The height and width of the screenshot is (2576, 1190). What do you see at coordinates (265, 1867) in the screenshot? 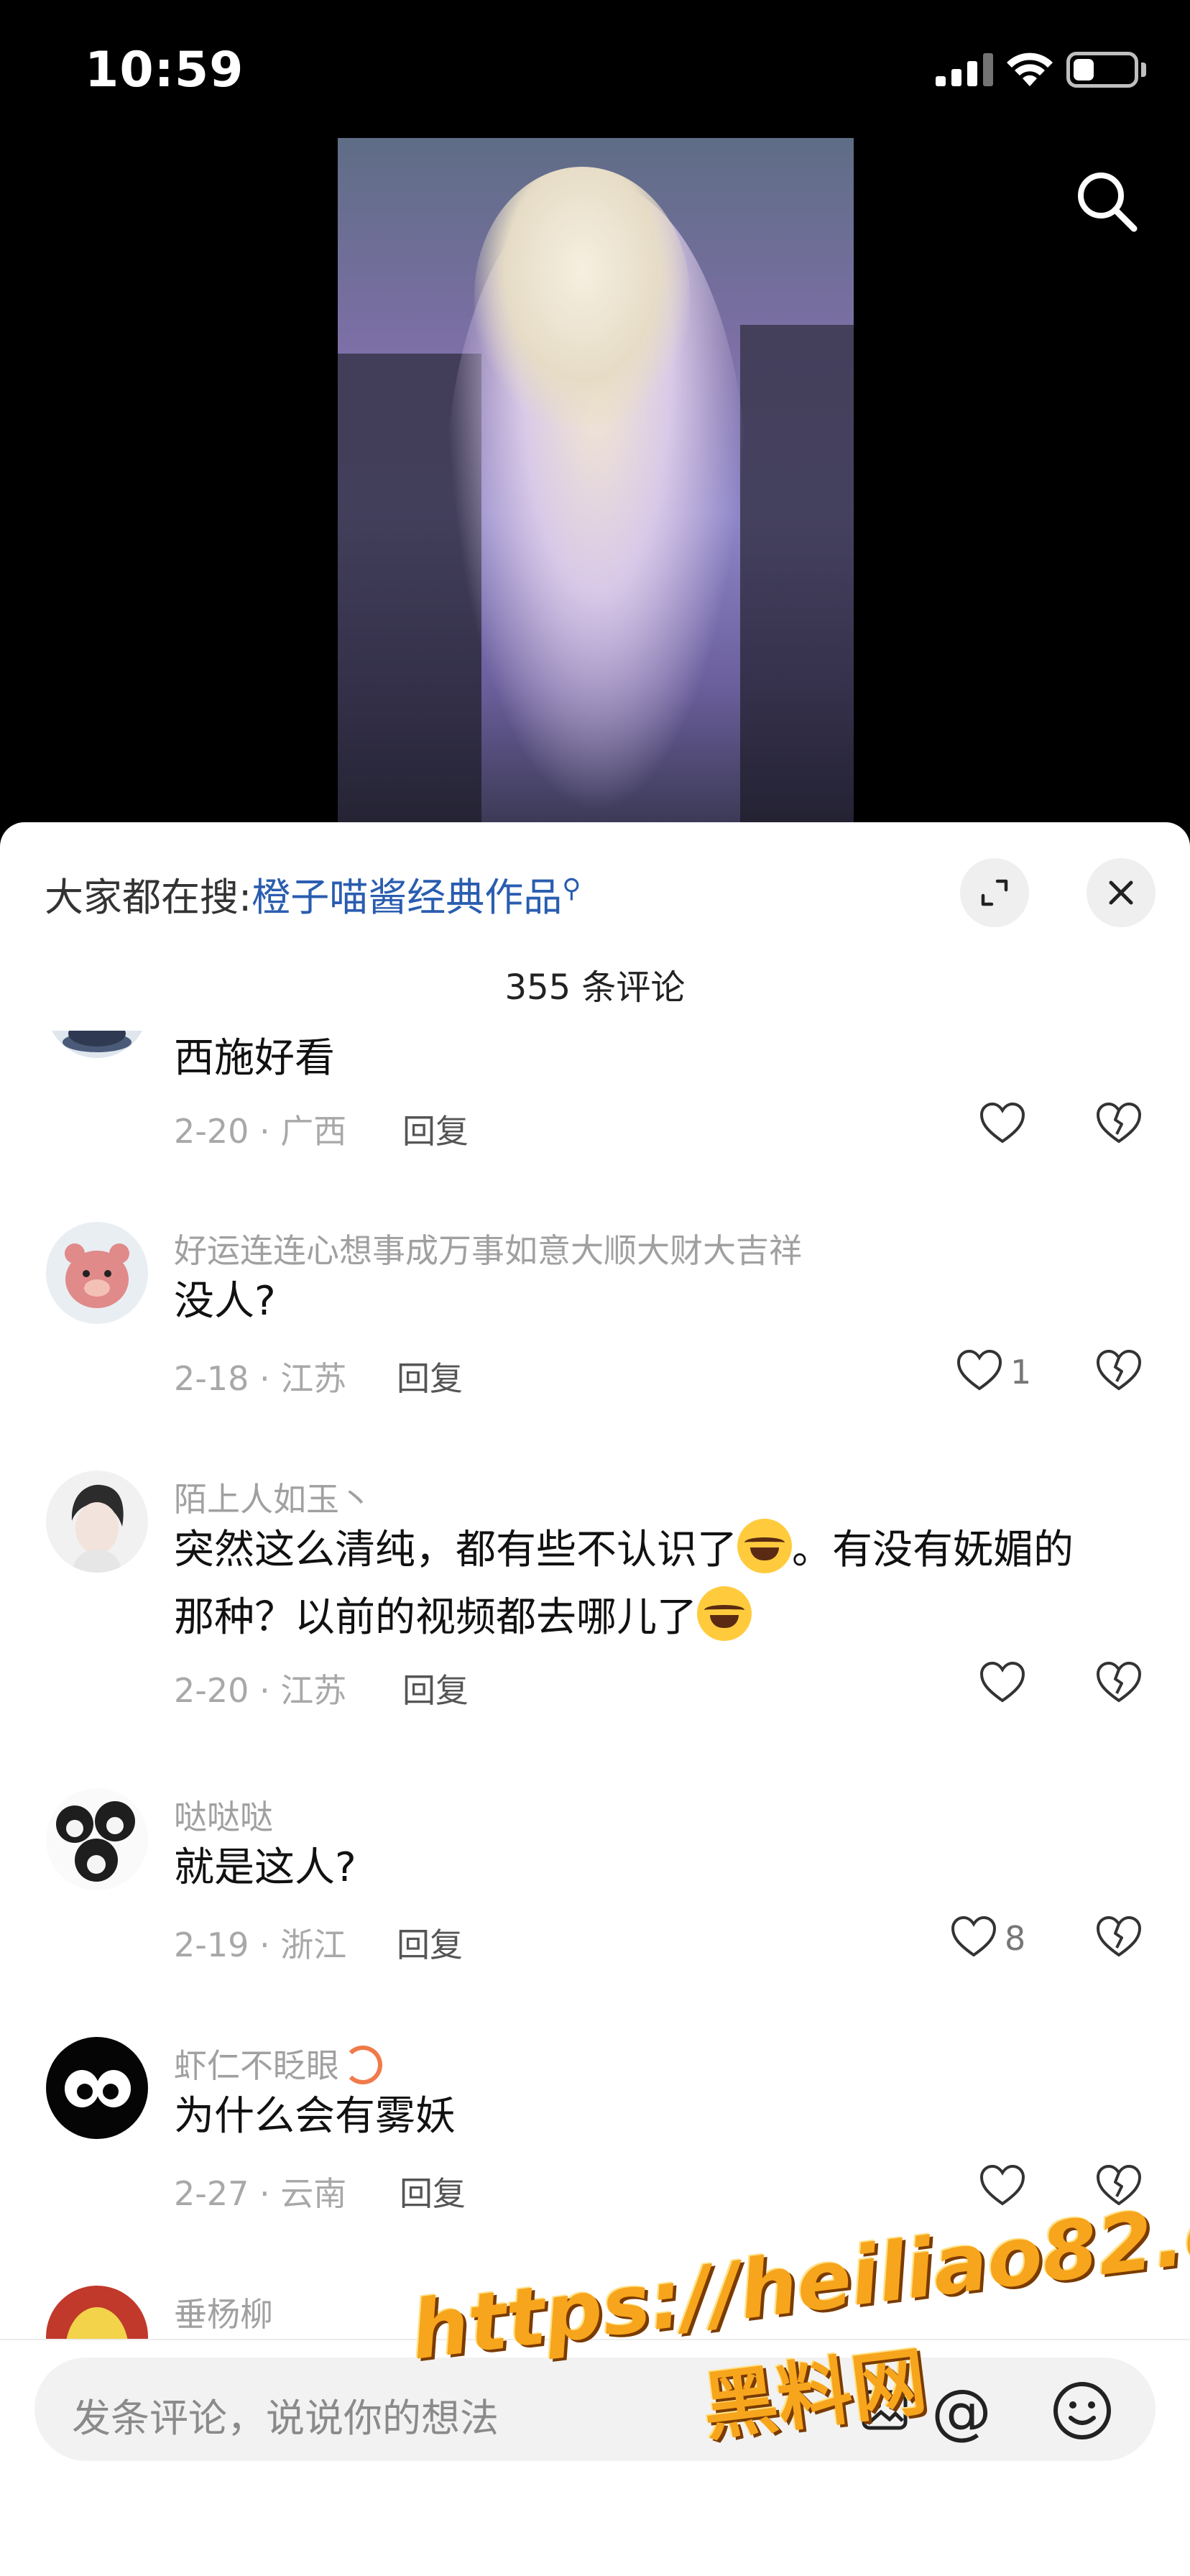
I see `comment-text: 就是这人?` at bounding box center [265, 1867].